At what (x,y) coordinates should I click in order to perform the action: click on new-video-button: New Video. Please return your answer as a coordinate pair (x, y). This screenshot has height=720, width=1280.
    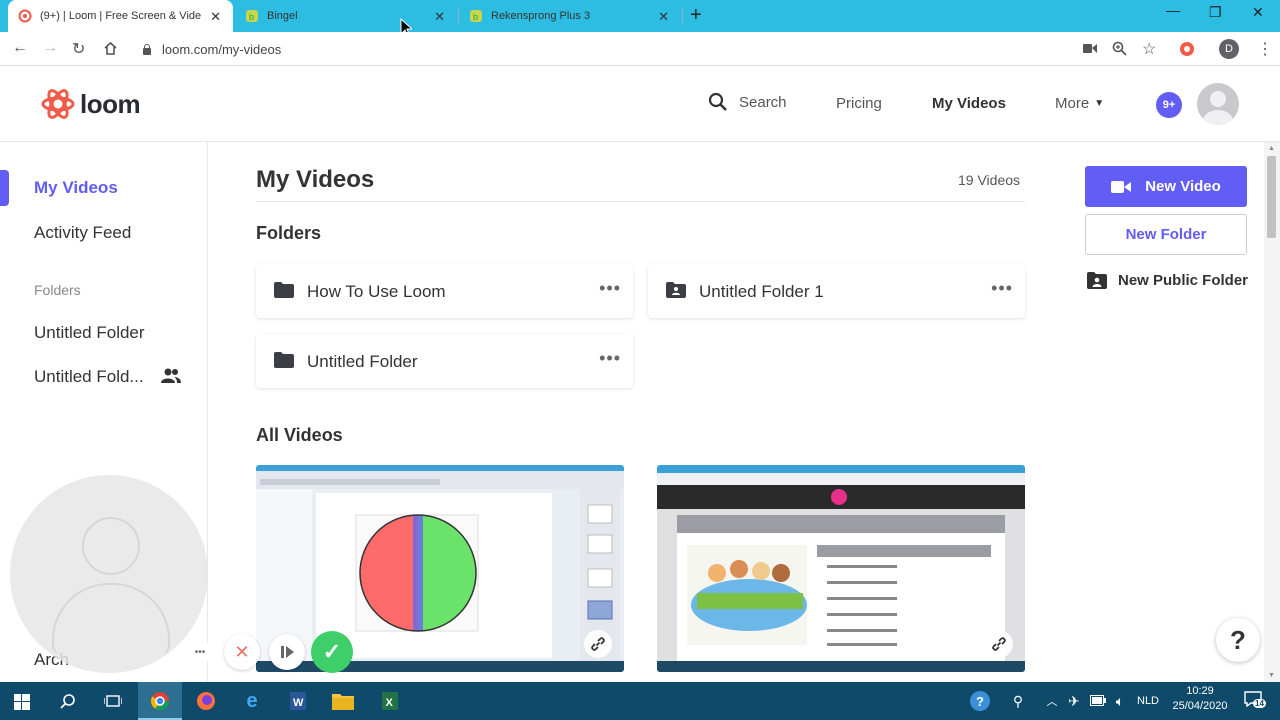
    Looking at the image, I should click on (1166, 186).